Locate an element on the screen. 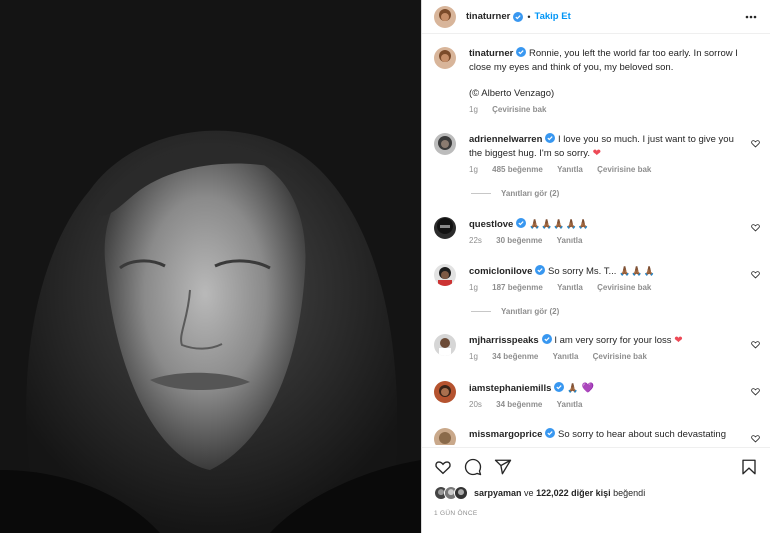 The width and height of the screenshot is (770, 533). comment-username: questlove is located at coordinates (491, 224).